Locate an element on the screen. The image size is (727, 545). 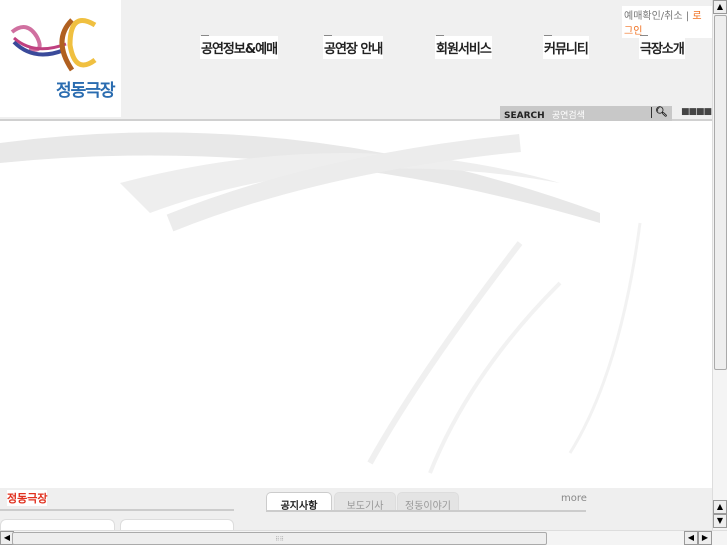
nav-performance: 공연정보&예매 is located at coordinates (239, 47).